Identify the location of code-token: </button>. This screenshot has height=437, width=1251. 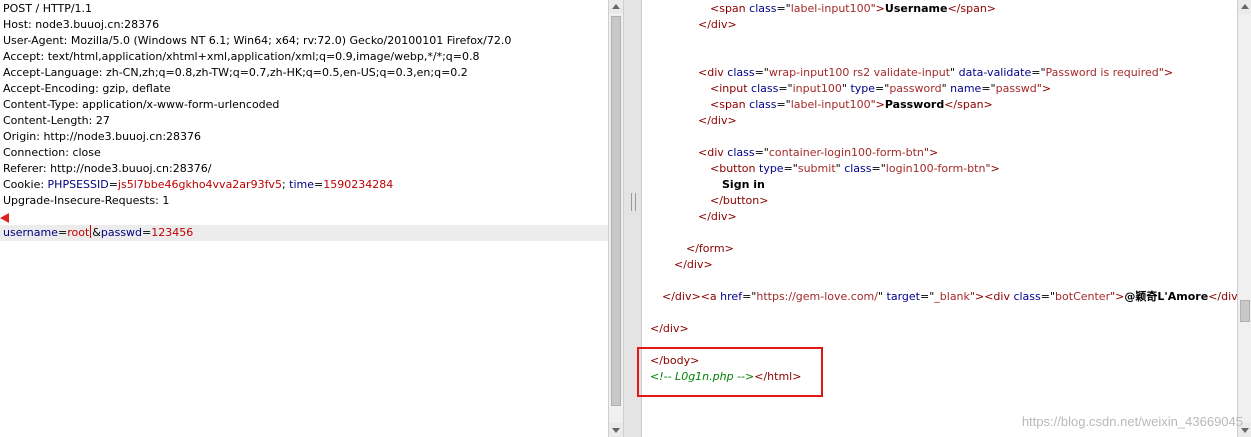
(739, 200).